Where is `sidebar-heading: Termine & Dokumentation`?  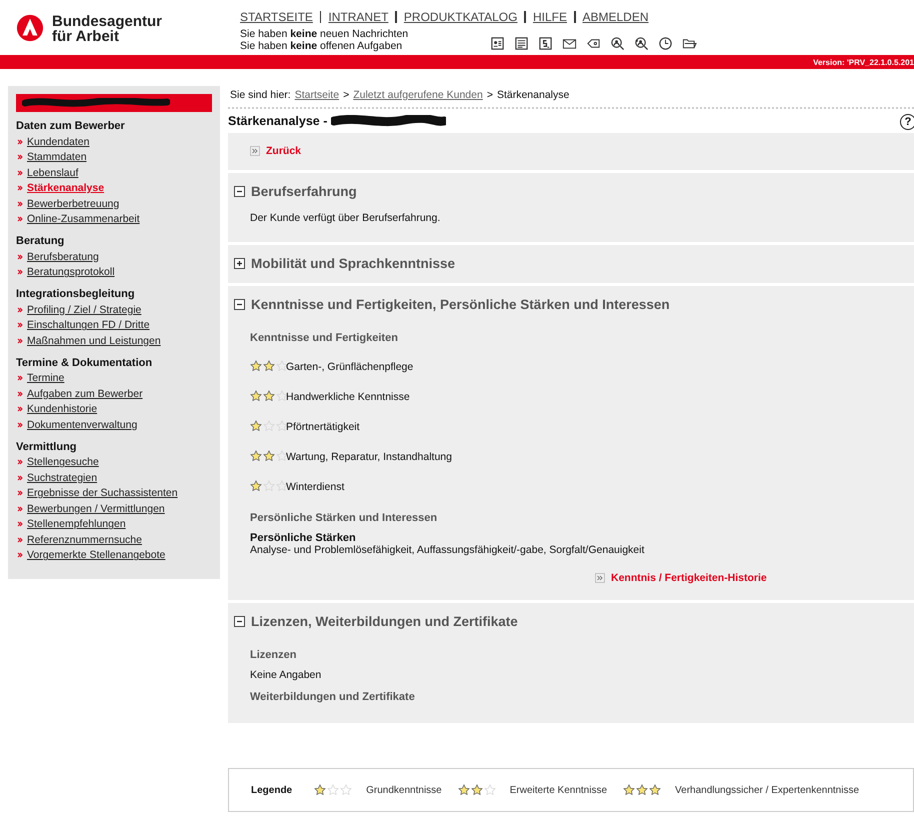
sidebar-heading: Termine & Dokumentation is located at coordinates (85, 362).